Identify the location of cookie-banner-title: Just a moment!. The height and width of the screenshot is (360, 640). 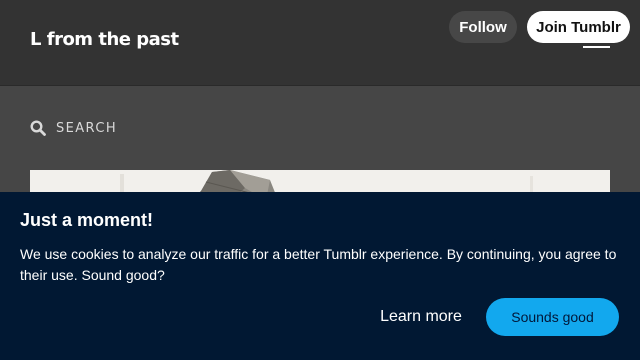
(87, 220).